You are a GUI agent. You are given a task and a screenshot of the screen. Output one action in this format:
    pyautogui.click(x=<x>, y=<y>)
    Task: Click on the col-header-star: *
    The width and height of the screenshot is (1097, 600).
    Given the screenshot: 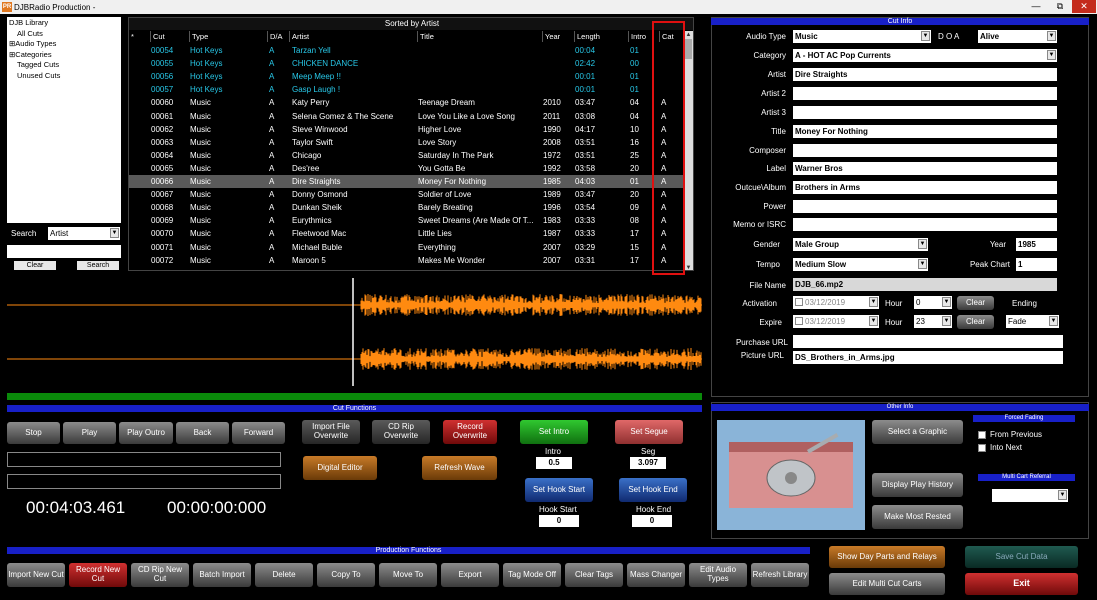 What is the action you would take?
    pyautogui.click(x=131, y=36)
    